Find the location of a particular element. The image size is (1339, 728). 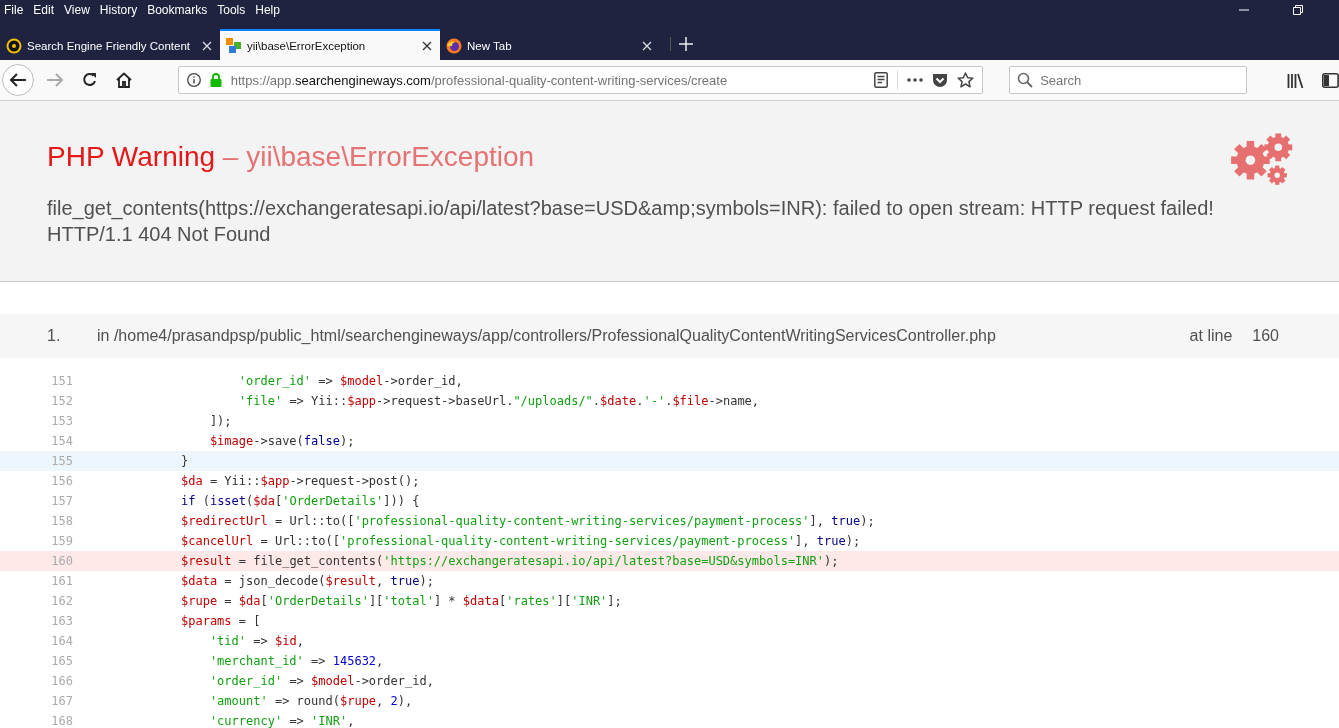

code-line: $result = file_get_contents('https://exchangeratesapi.io/api/latest?base=USD&symbols=INR'); is located at coordinates (510, 561).